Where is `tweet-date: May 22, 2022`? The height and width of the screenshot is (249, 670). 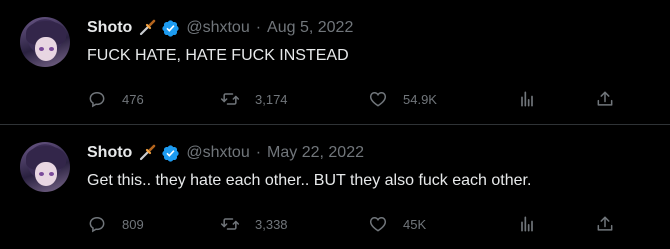
tweet-date: May 22, 2022 is located at coordinates (315, 153).